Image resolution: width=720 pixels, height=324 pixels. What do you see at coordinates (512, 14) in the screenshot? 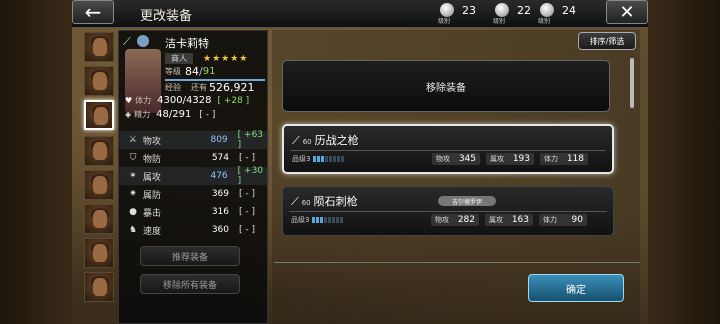
I see `currency-2: 级别 22` at bounding box center [512, 14].